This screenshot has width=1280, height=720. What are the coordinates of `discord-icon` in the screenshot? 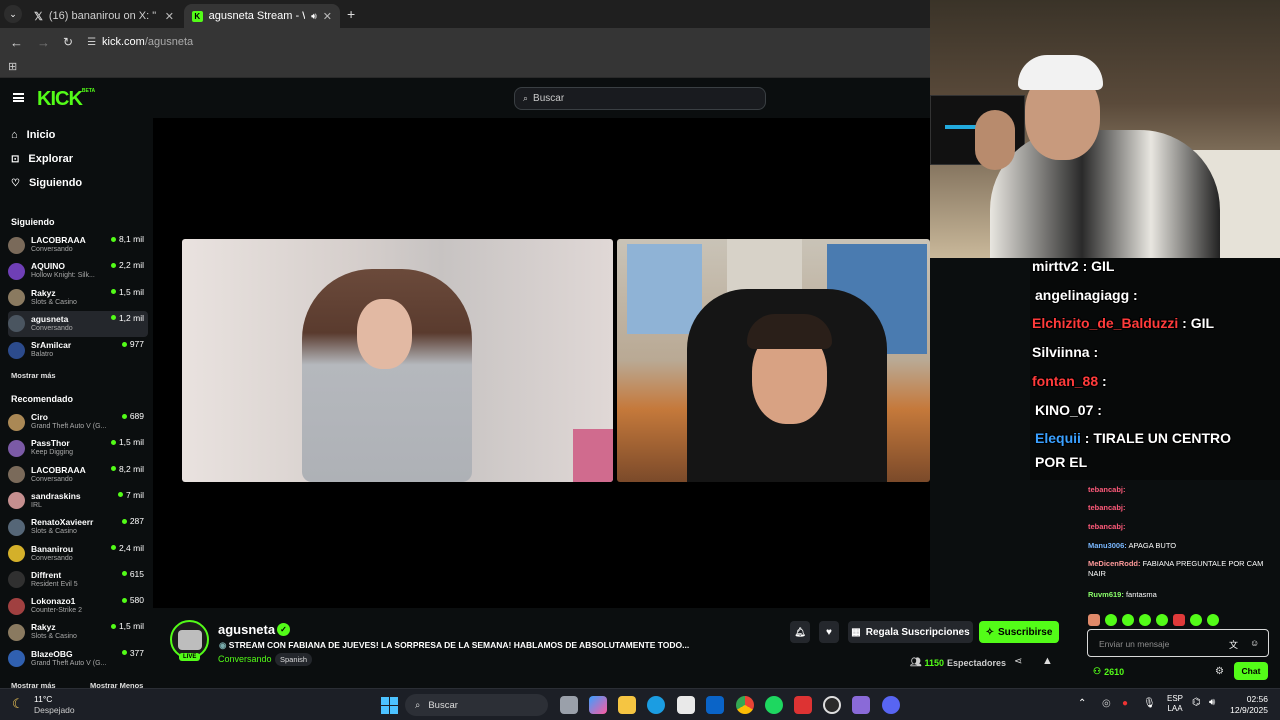 It's located at (891, 705).